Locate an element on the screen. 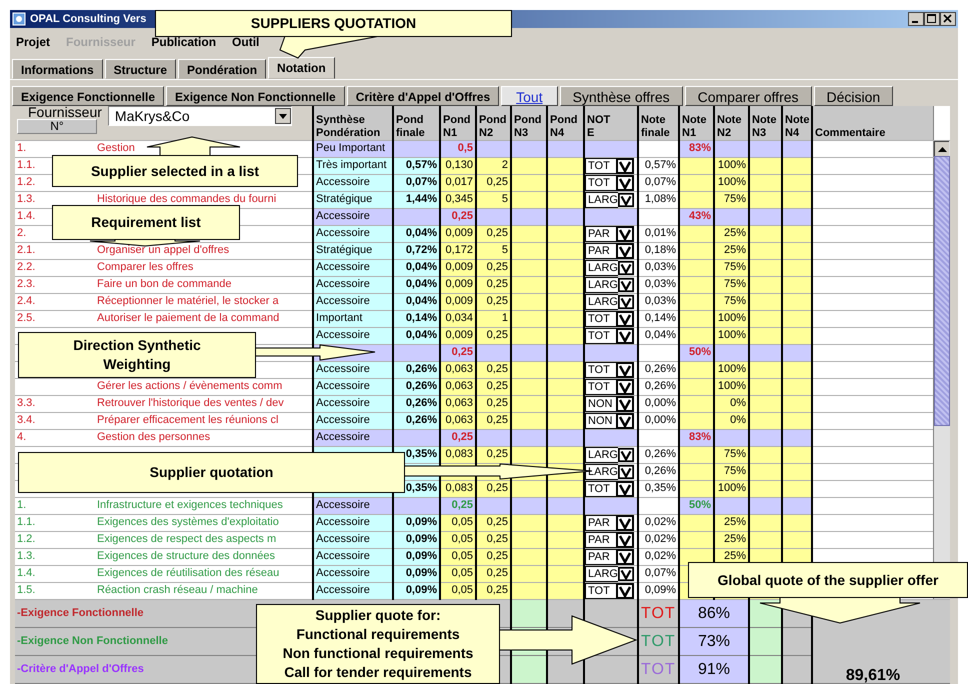 The width and height of the screenshot is (968, 684). column-header: Note N4 is located at coordinates (797, 123).